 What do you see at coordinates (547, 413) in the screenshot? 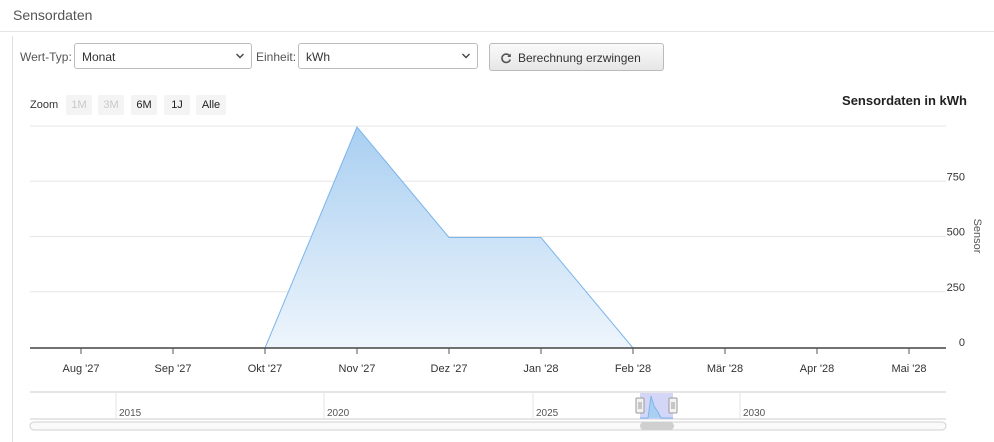
I see `navigator-label: 2025` at bounding box center [547, 413].